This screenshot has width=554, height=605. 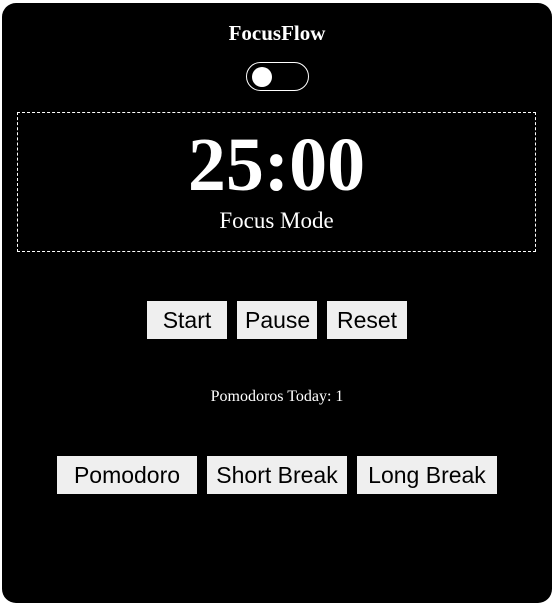 I want to click on start-button: Start, so click(x=187, y=320).